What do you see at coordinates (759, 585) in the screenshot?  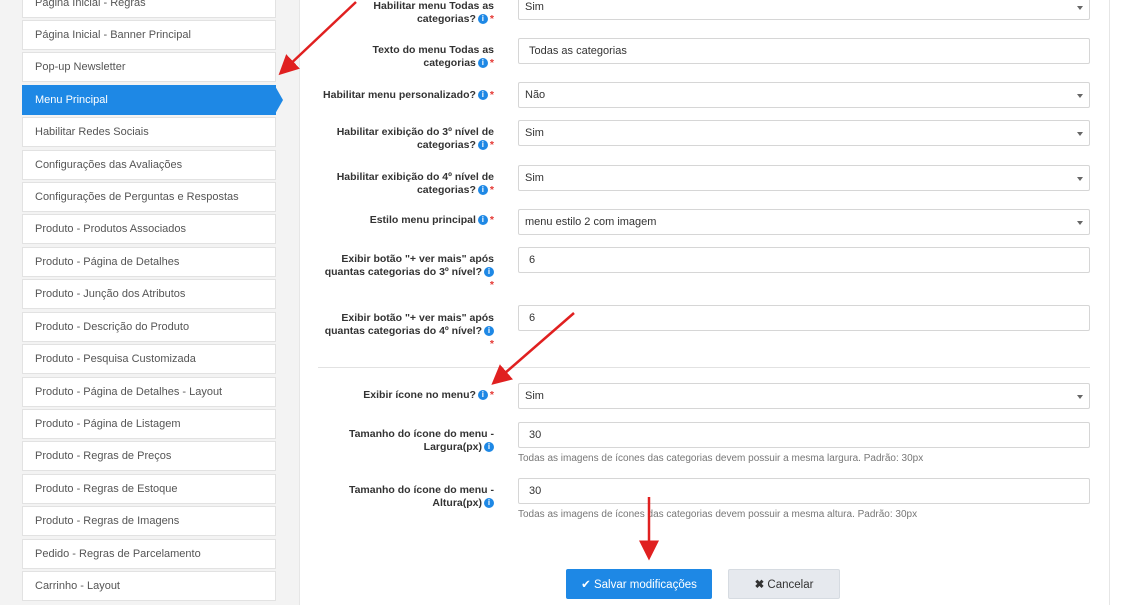 I see `close-icon: ✖` at bounding box center [759, 585].